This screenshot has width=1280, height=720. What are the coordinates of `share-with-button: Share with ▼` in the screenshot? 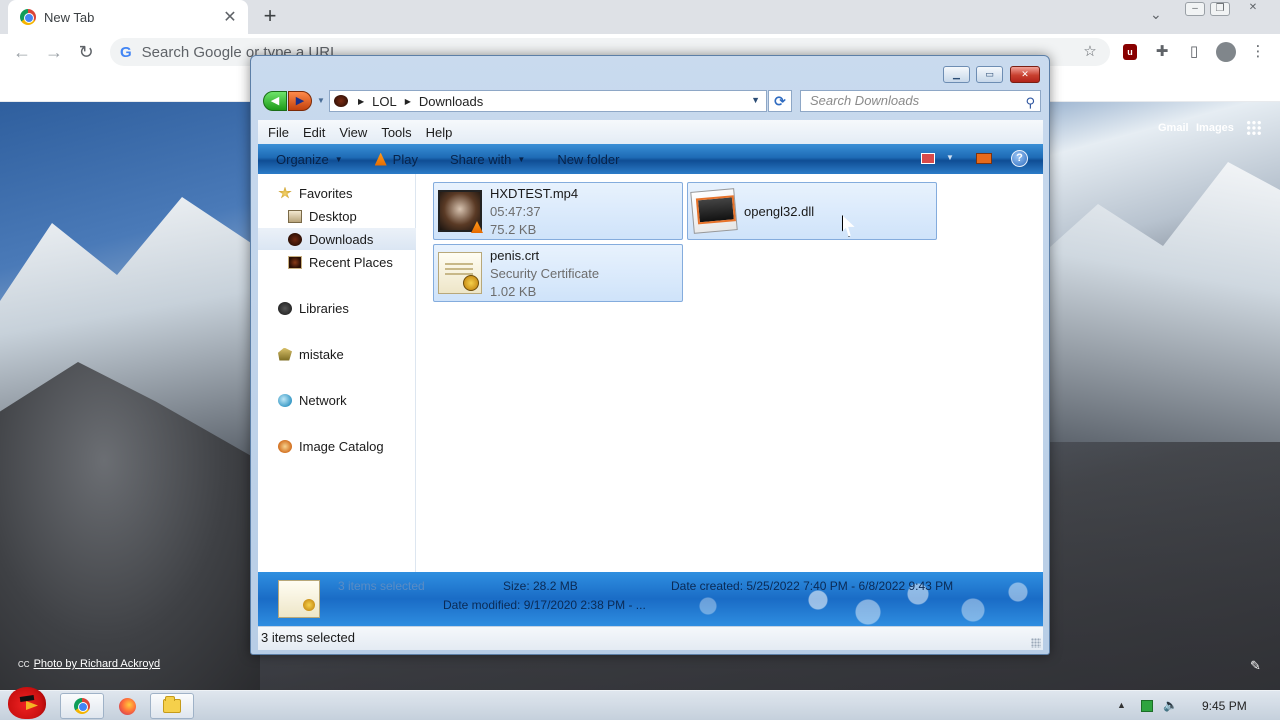 It's located at (487, 159).